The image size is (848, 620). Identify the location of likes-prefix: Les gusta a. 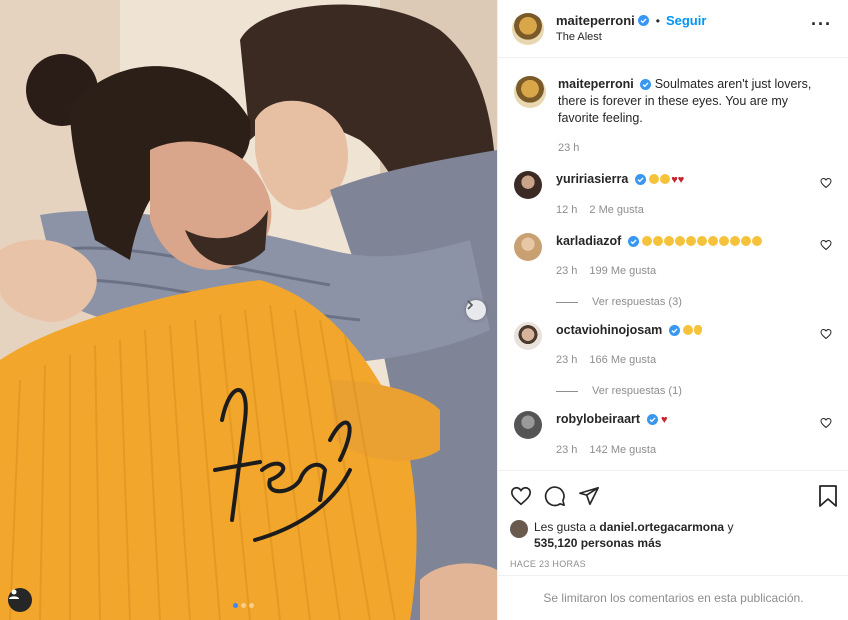
(565, 527).